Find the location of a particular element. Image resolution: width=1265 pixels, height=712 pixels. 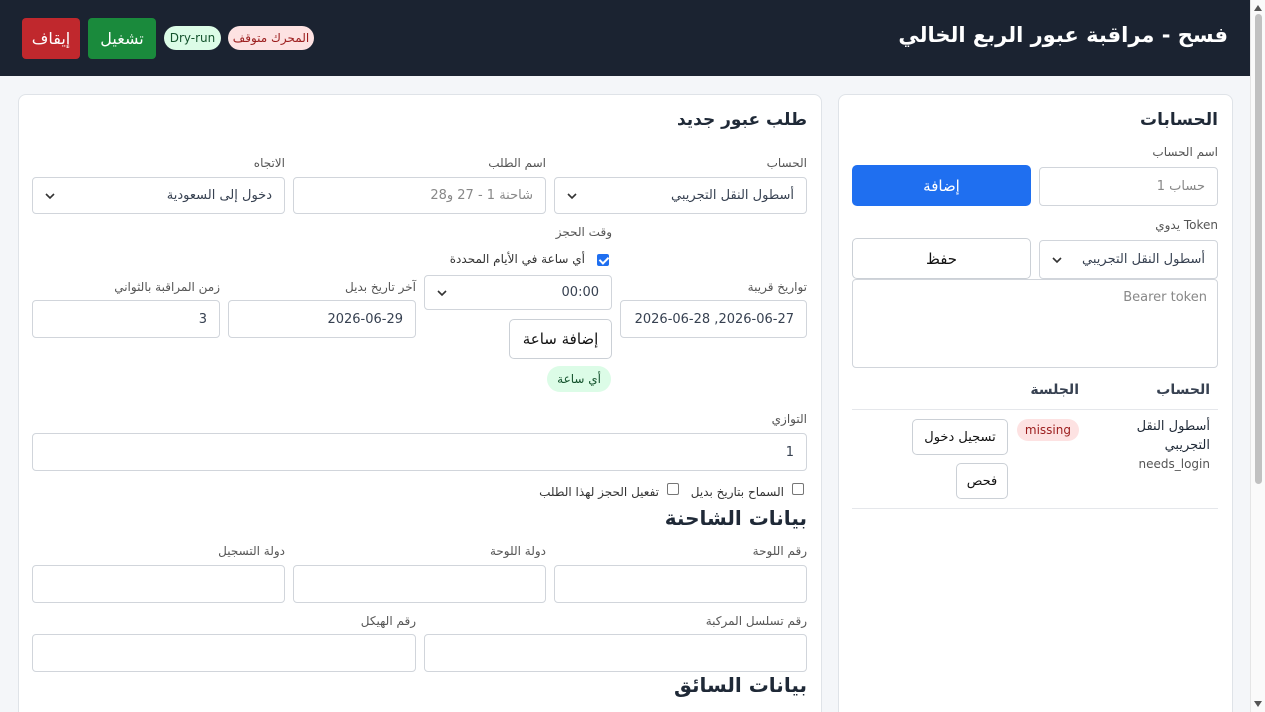

any-time-label: أي ساعة في الأيام المحددة is located at coordinates (517, 259).